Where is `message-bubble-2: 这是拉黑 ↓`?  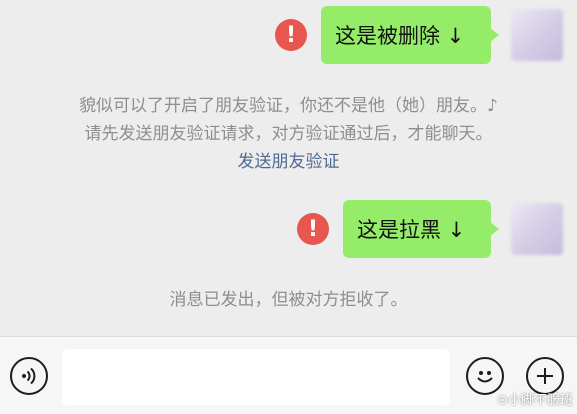 message-bubble-2: 这是拉黑 ↓ is located at coordinates (421, 229).